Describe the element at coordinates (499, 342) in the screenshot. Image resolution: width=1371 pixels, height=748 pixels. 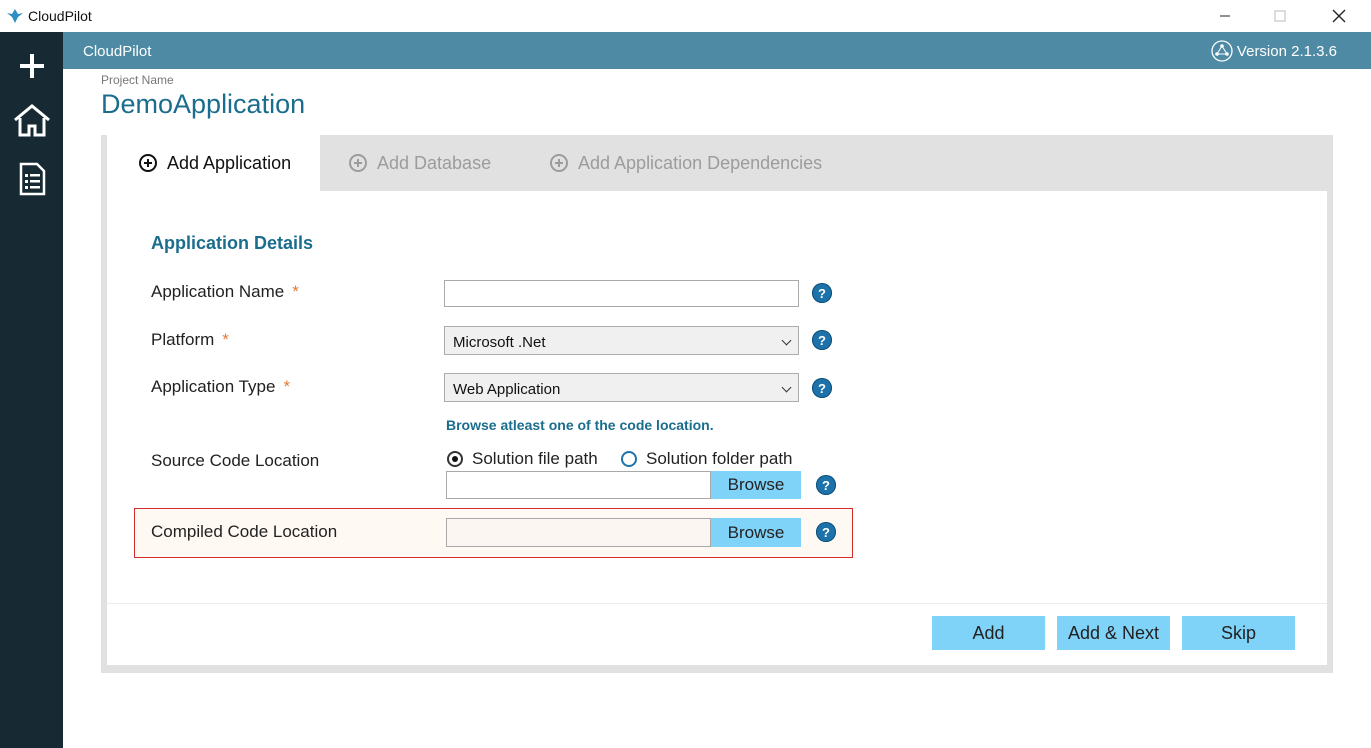
I see `platform-selected-value: Microsoft .Net` at that location.